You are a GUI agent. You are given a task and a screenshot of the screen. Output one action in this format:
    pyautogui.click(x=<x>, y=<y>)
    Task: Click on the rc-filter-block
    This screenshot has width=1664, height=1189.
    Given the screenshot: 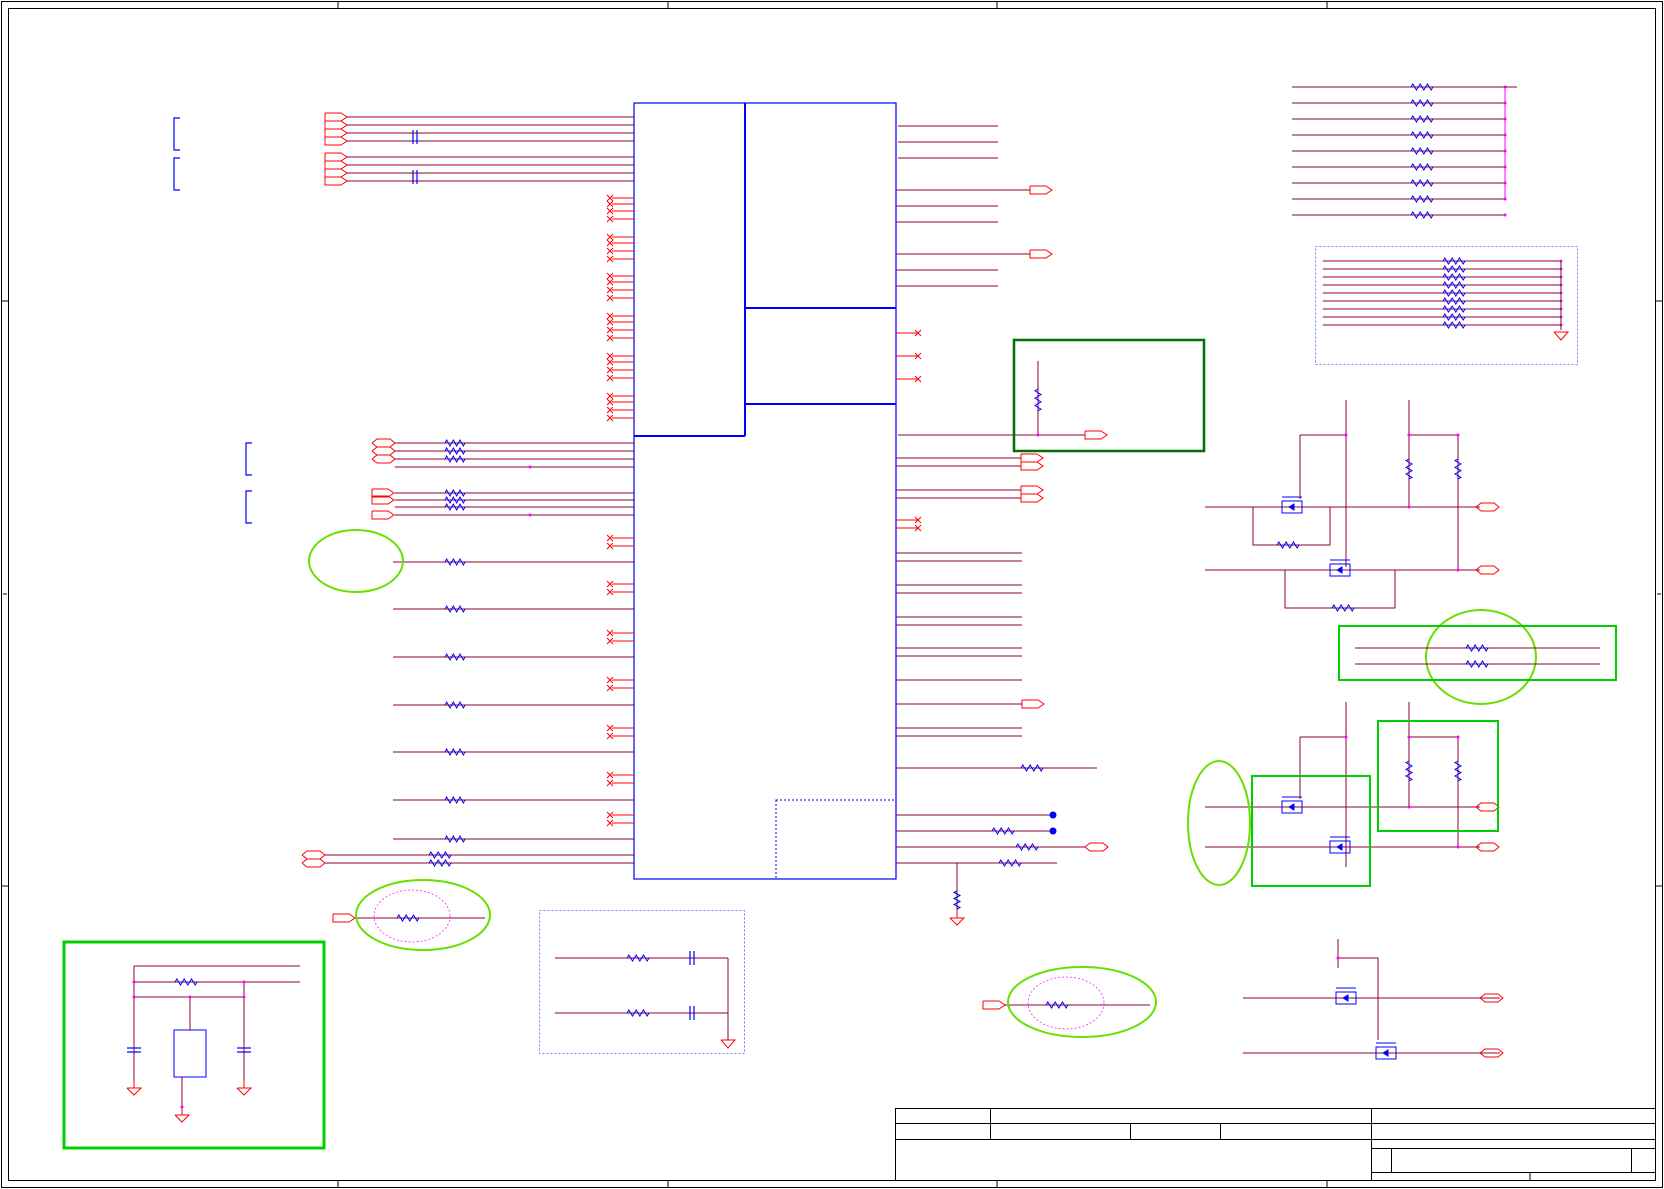 What is the action you would take?
    pyautogui.click(x=642, y=982)
    